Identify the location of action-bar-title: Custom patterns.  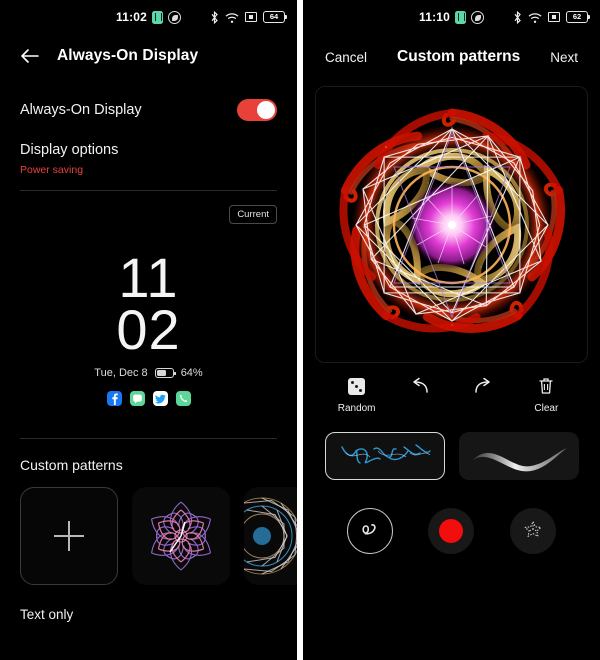
(459, 56).